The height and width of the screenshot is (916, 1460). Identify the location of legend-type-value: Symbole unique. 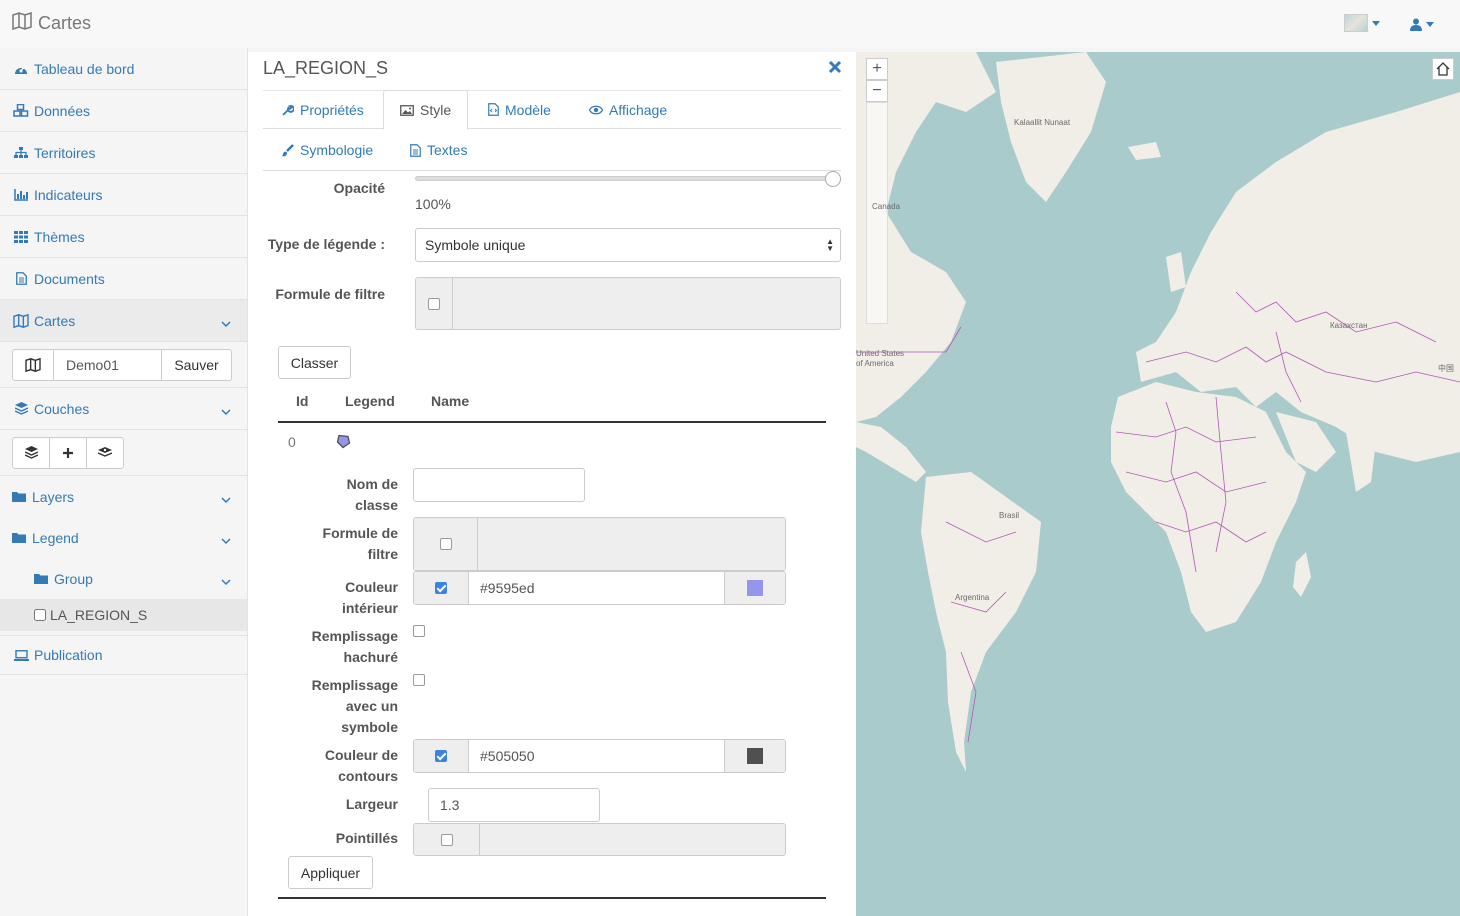
(475, 245).